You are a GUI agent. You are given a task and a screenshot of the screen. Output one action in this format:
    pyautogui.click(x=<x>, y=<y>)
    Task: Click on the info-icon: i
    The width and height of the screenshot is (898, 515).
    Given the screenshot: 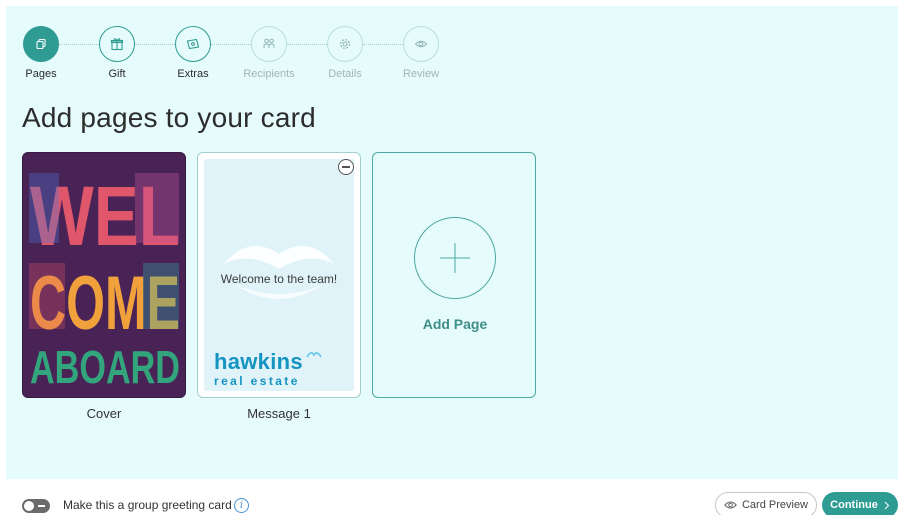 What is the action you would take?
    pyautogui.click(x=241, y=505)
    